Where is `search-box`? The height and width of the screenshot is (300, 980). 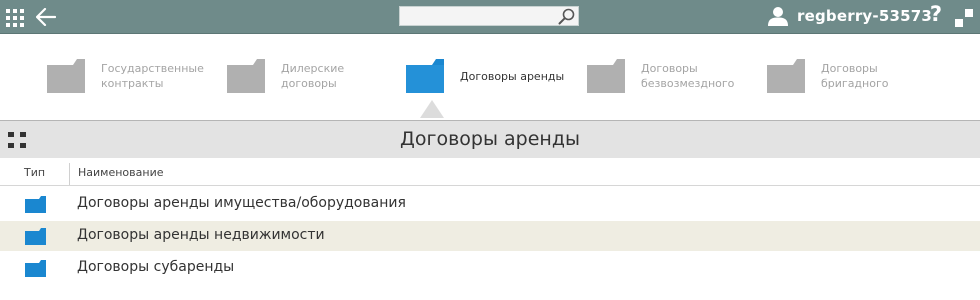 search-box is located at coordinates (489, 16).